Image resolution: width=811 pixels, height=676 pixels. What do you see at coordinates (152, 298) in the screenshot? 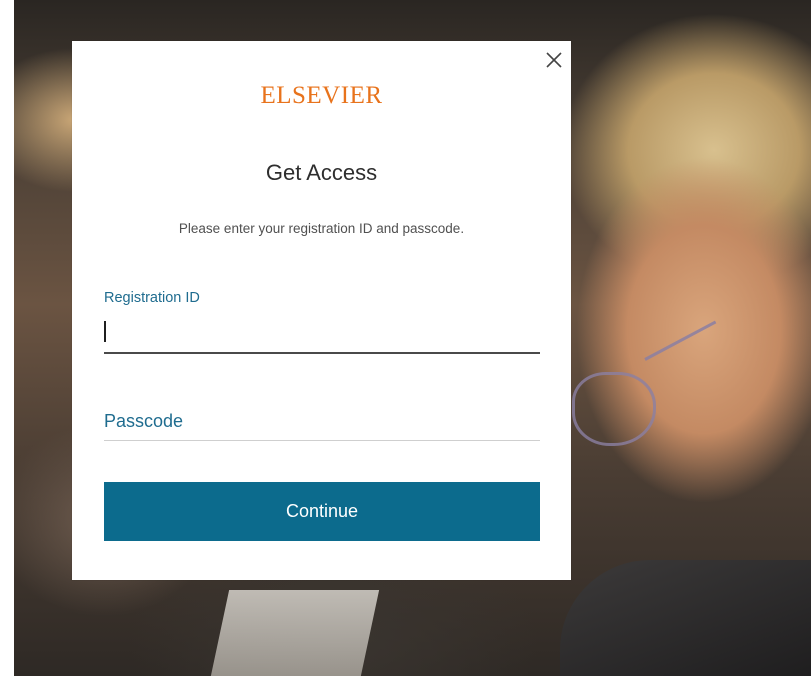
I see `registration-id-label: Registration ID` at bounding box center [152, 298].